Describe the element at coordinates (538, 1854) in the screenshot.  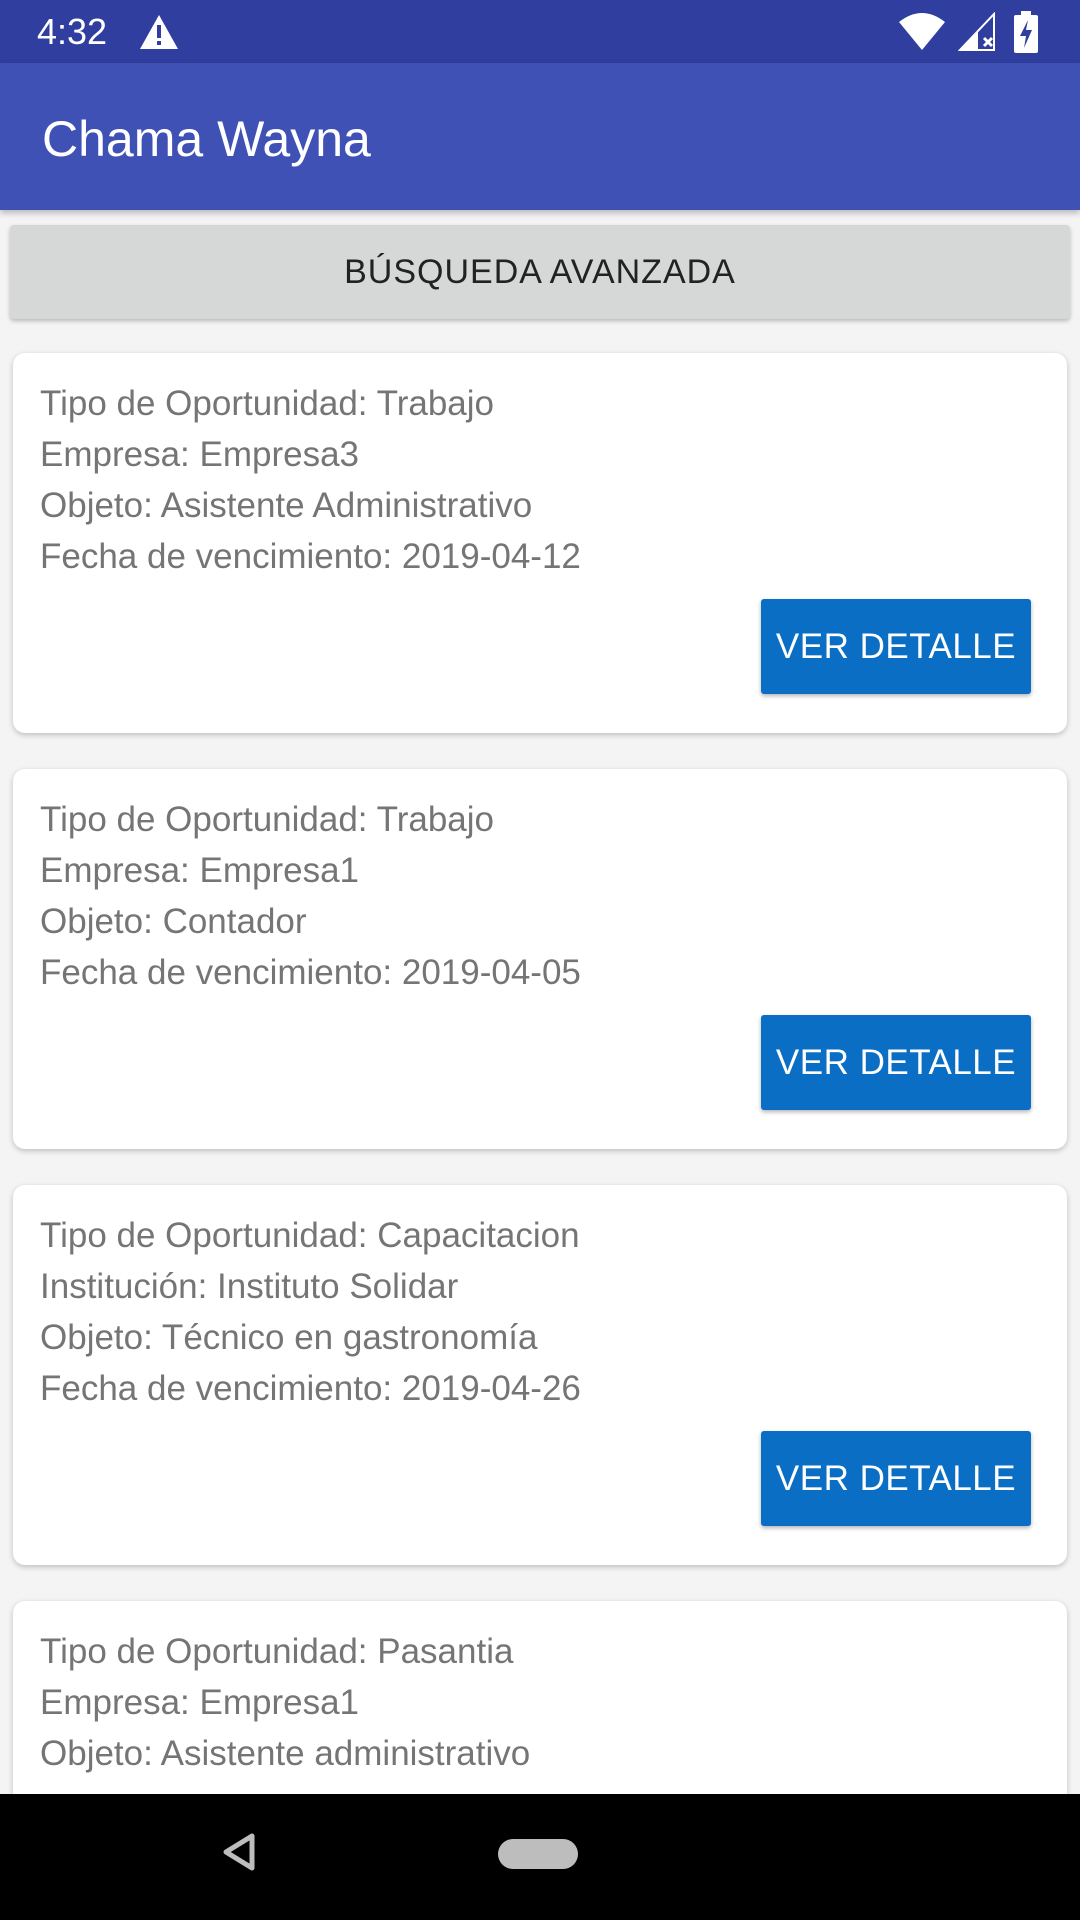
I see `home-pill-icon` at that location.